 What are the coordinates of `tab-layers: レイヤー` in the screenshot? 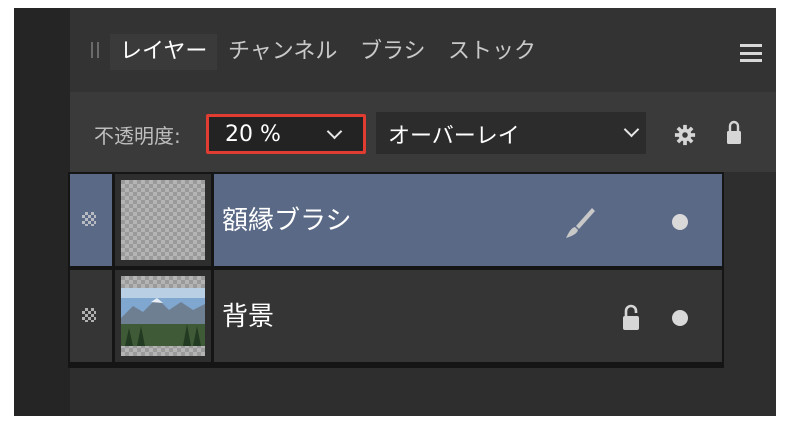 It's located at (164, 52).